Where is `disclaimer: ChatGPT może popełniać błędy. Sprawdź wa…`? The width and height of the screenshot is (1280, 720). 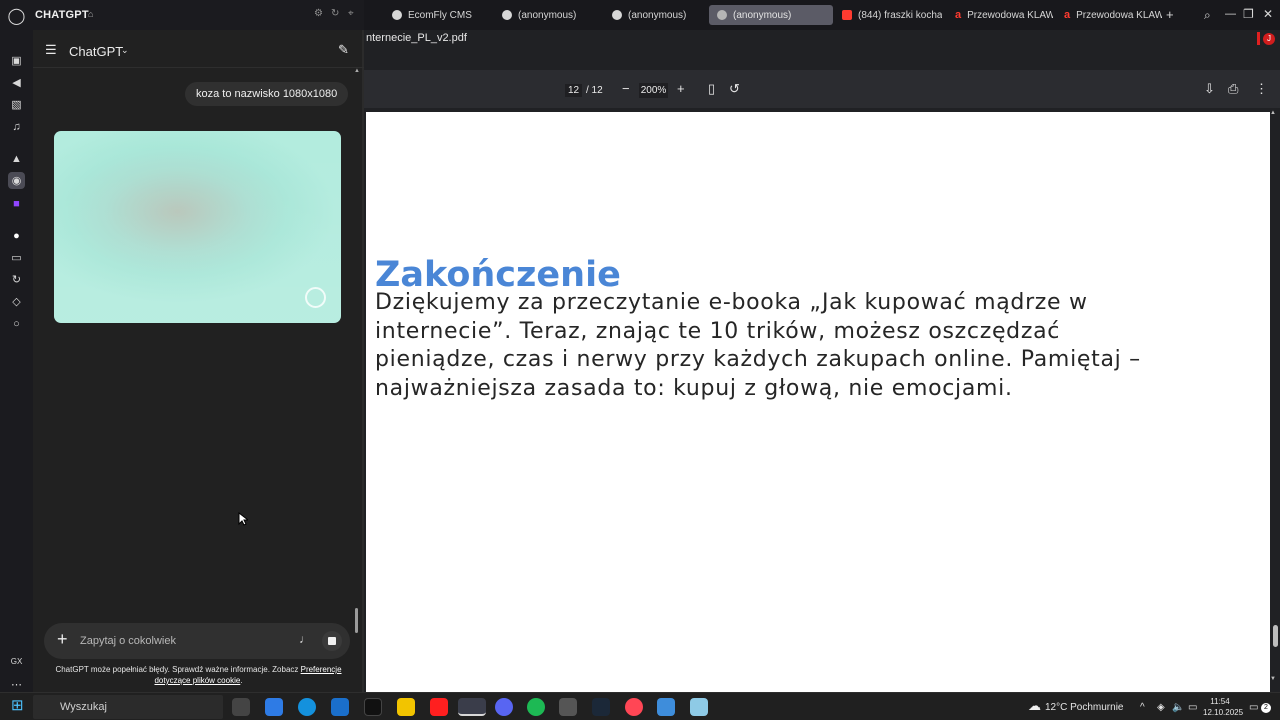
disclaimer: ChatGPT może popełniać błędy. Sprawdź wa… is located at coordinates (198, 675).